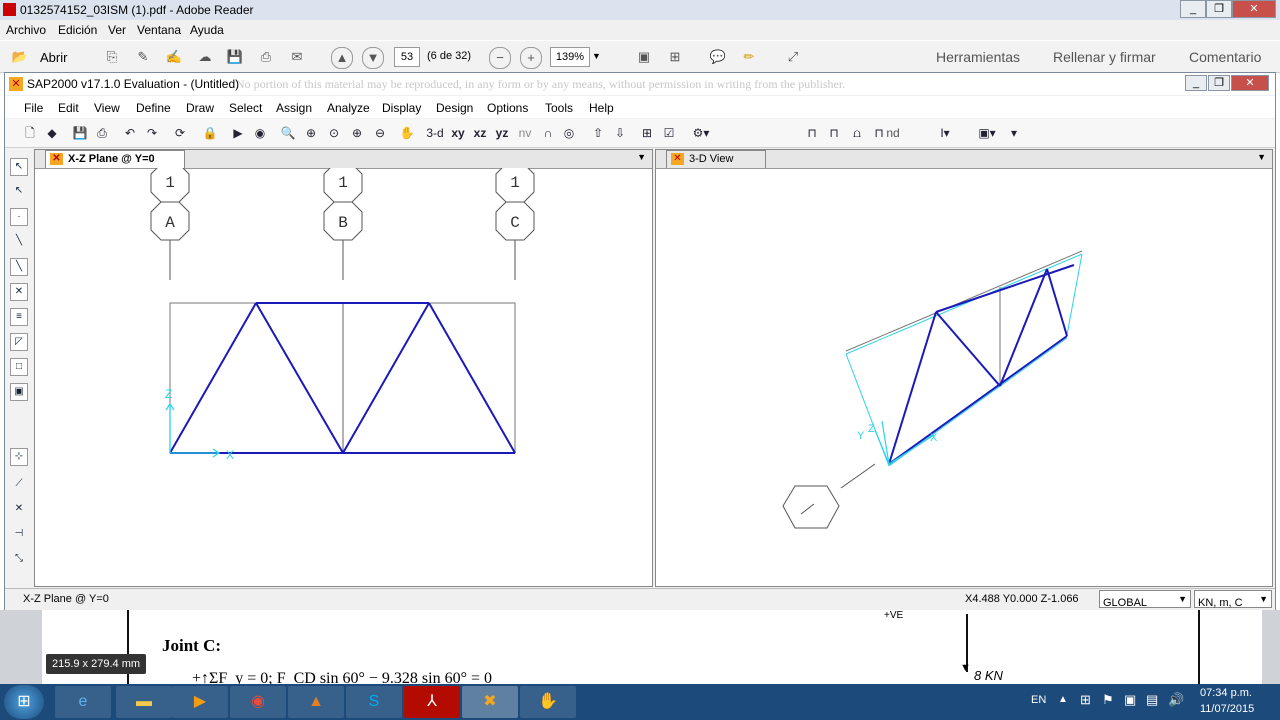 The width and height of the screenshot is (1280, 720). What do you see at coordinates (1227, 709) in the screenshot?
I see `clock-date: 11/07/2015` at bounding box center [1227, 709].